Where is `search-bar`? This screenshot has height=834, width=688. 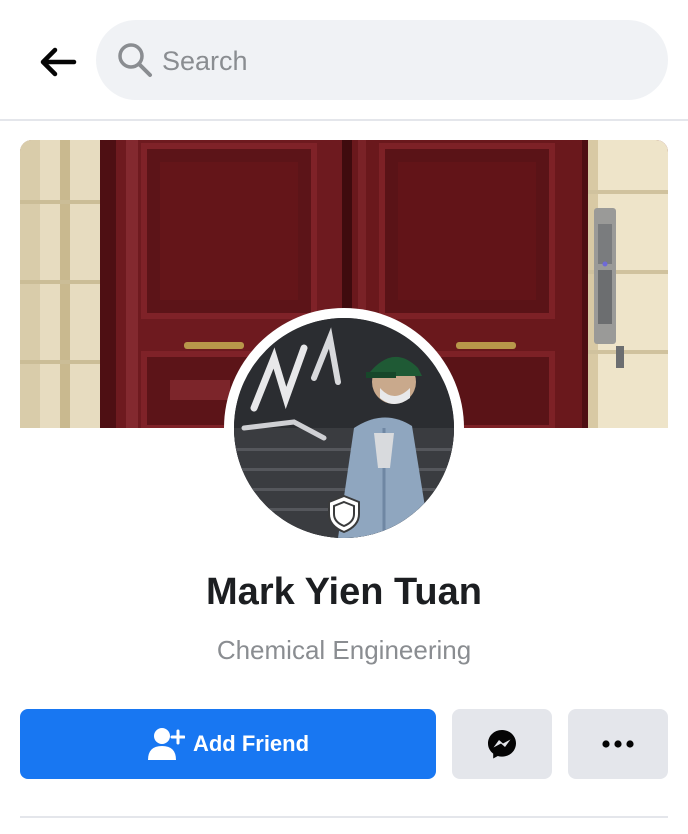
search-bar is located at coordinates (382, 61).